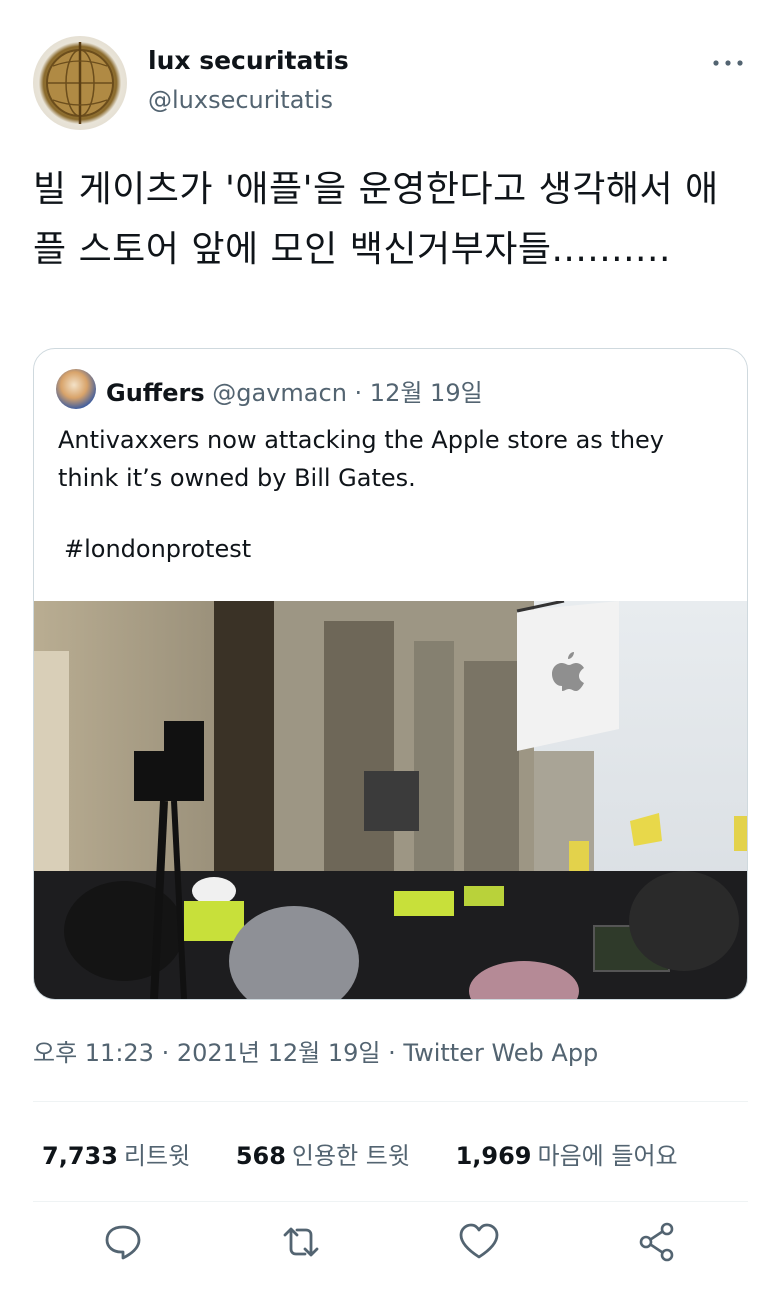 The image size is (780, 1303). I want to click on divider-bottom, so click(390, 1201).